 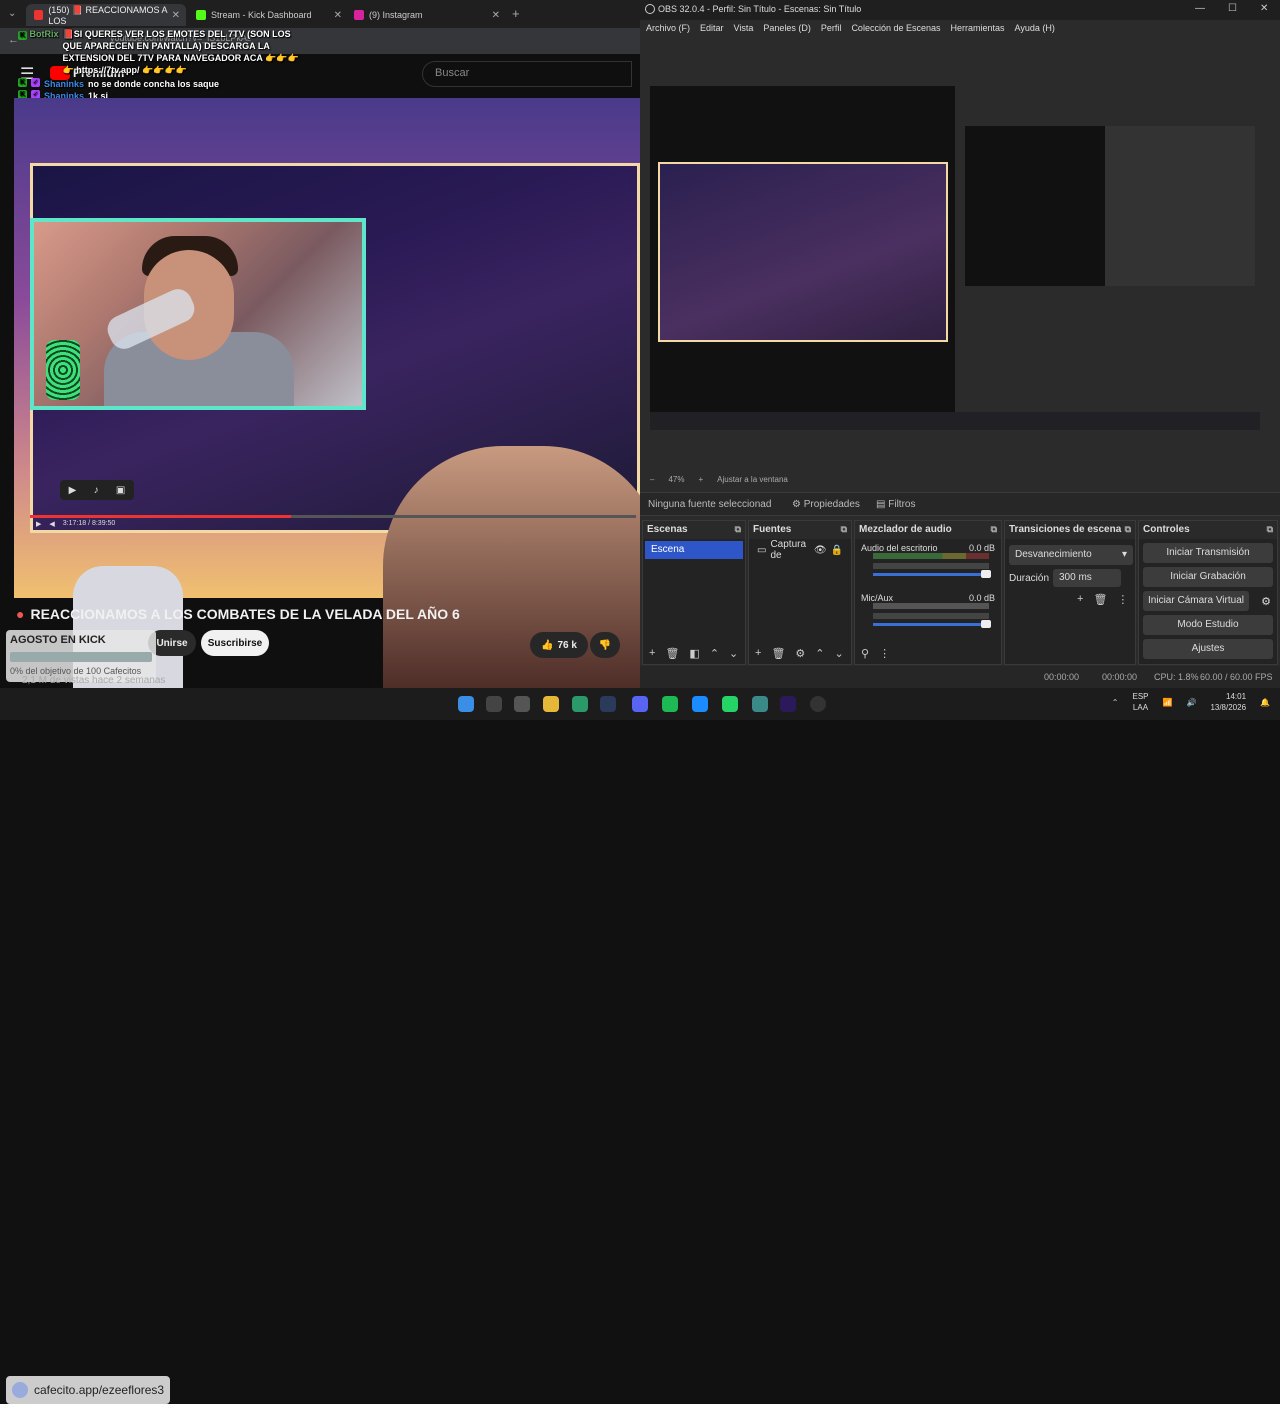 I want to click on preview-video, so click(x=803, y=252).